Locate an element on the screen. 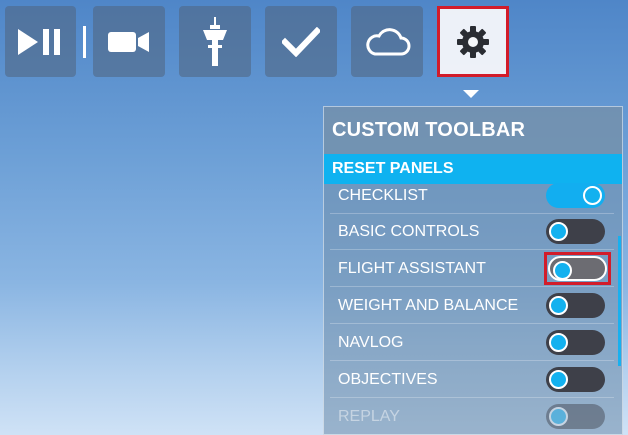 This screenshot has height=435, width=628. list-item-label: WEIGHT AND BALANCE is located at coordinates (428, 305).